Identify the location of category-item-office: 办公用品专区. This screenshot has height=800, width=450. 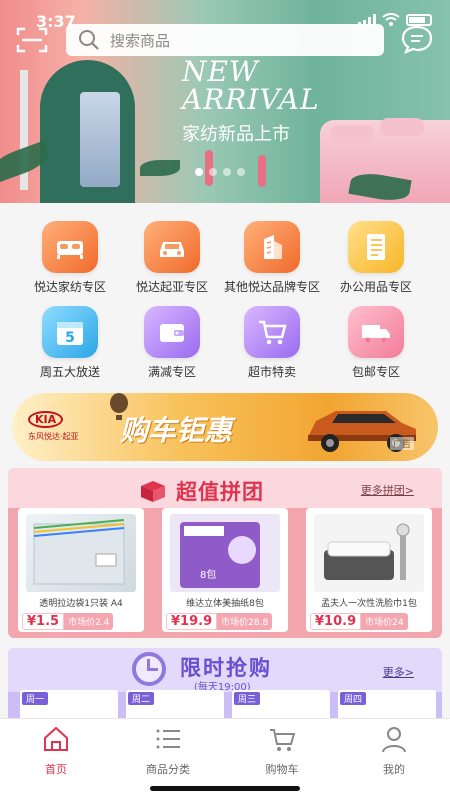
(376, 258).